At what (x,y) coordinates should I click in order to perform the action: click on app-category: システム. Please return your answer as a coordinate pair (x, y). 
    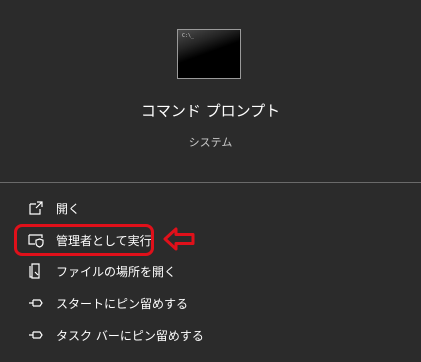
    Looking at the image, I should click on (210, 142).